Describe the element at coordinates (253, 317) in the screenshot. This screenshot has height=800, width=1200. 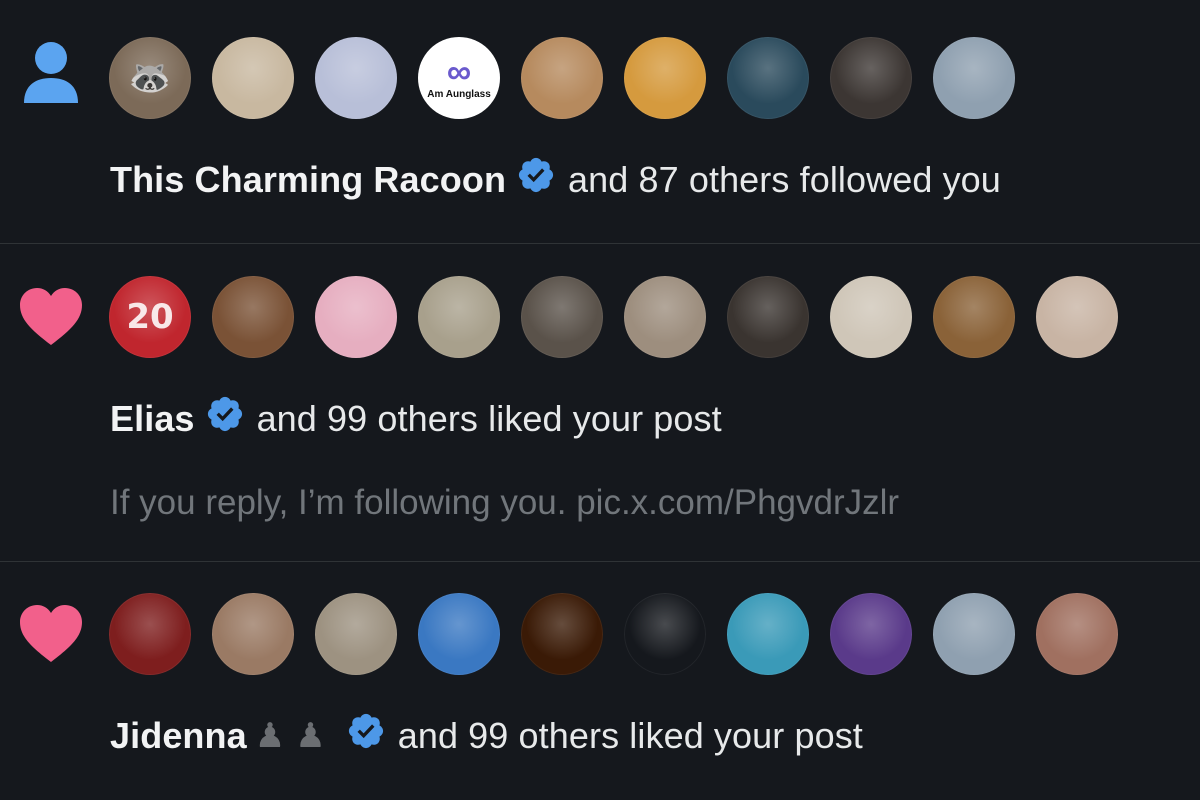
I see `curly-hair-woman-avatar` at that location.